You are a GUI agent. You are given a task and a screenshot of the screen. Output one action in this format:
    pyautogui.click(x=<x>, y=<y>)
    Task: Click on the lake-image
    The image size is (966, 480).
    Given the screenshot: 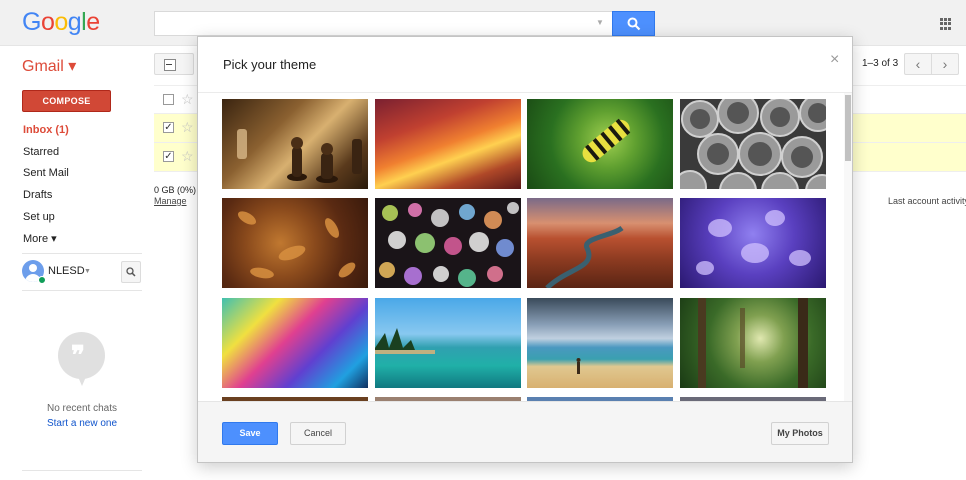 What is the action you would take?
    pyautogui.click(x=405, y=341)
    